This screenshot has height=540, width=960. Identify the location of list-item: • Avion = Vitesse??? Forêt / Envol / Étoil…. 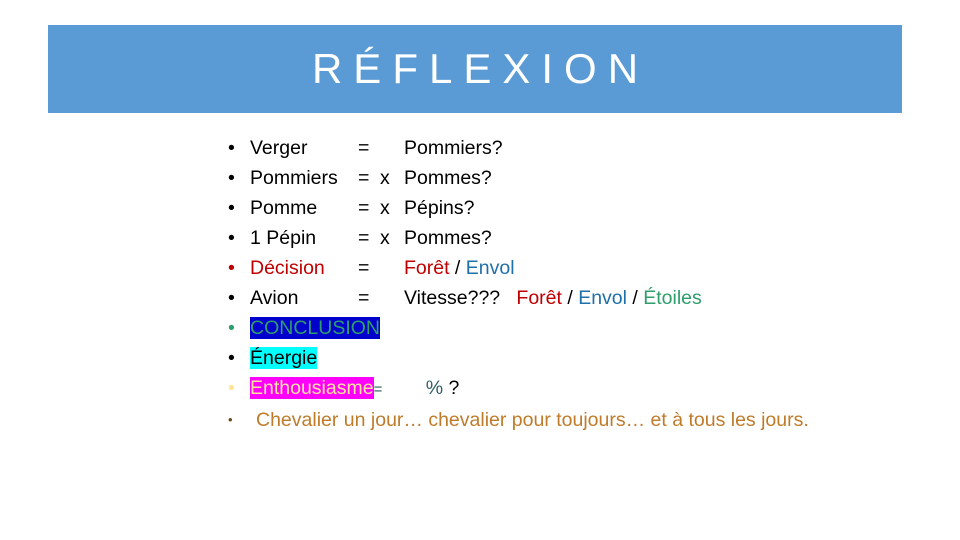
(572, 298).